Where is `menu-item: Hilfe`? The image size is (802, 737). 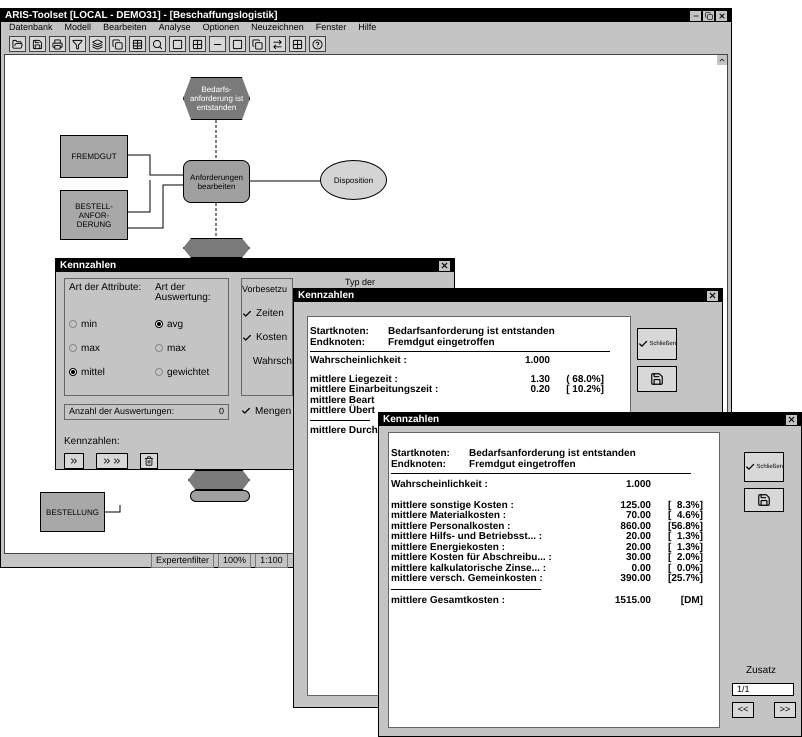 menu-item: Hilfe is located at coordinates (367, 28).